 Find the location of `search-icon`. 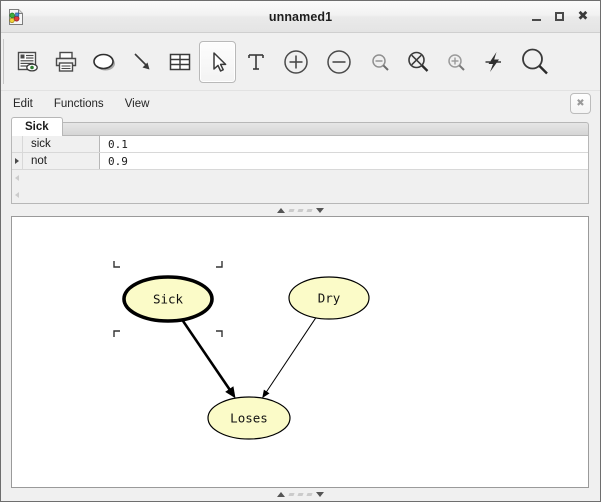

search-icon is located at coordinates (535, 62).